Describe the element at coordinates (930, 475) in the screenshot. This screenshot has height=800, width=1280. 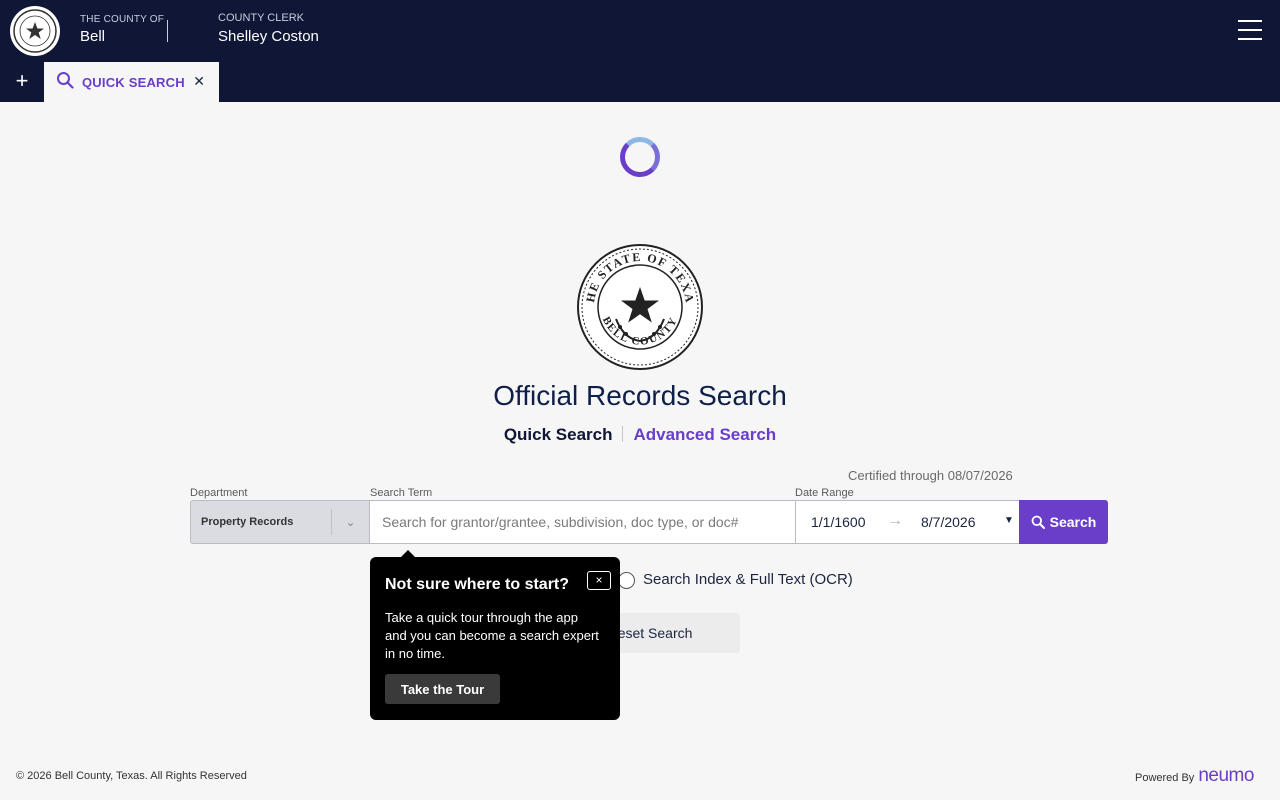
I see `certified-through-text: Certified through 08/07/2026` at that location.